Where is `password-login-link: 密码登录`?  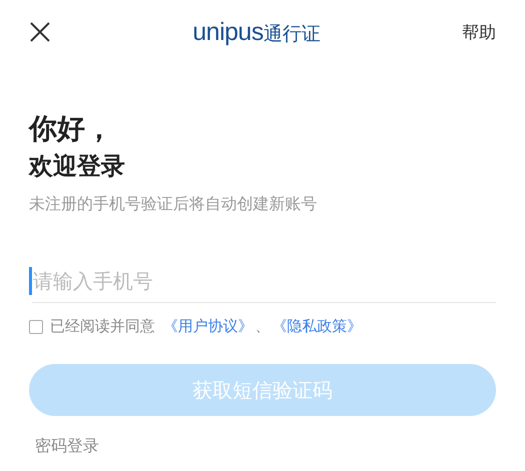
password-login-link: 密码登录 is located at coordinates (265, 446).